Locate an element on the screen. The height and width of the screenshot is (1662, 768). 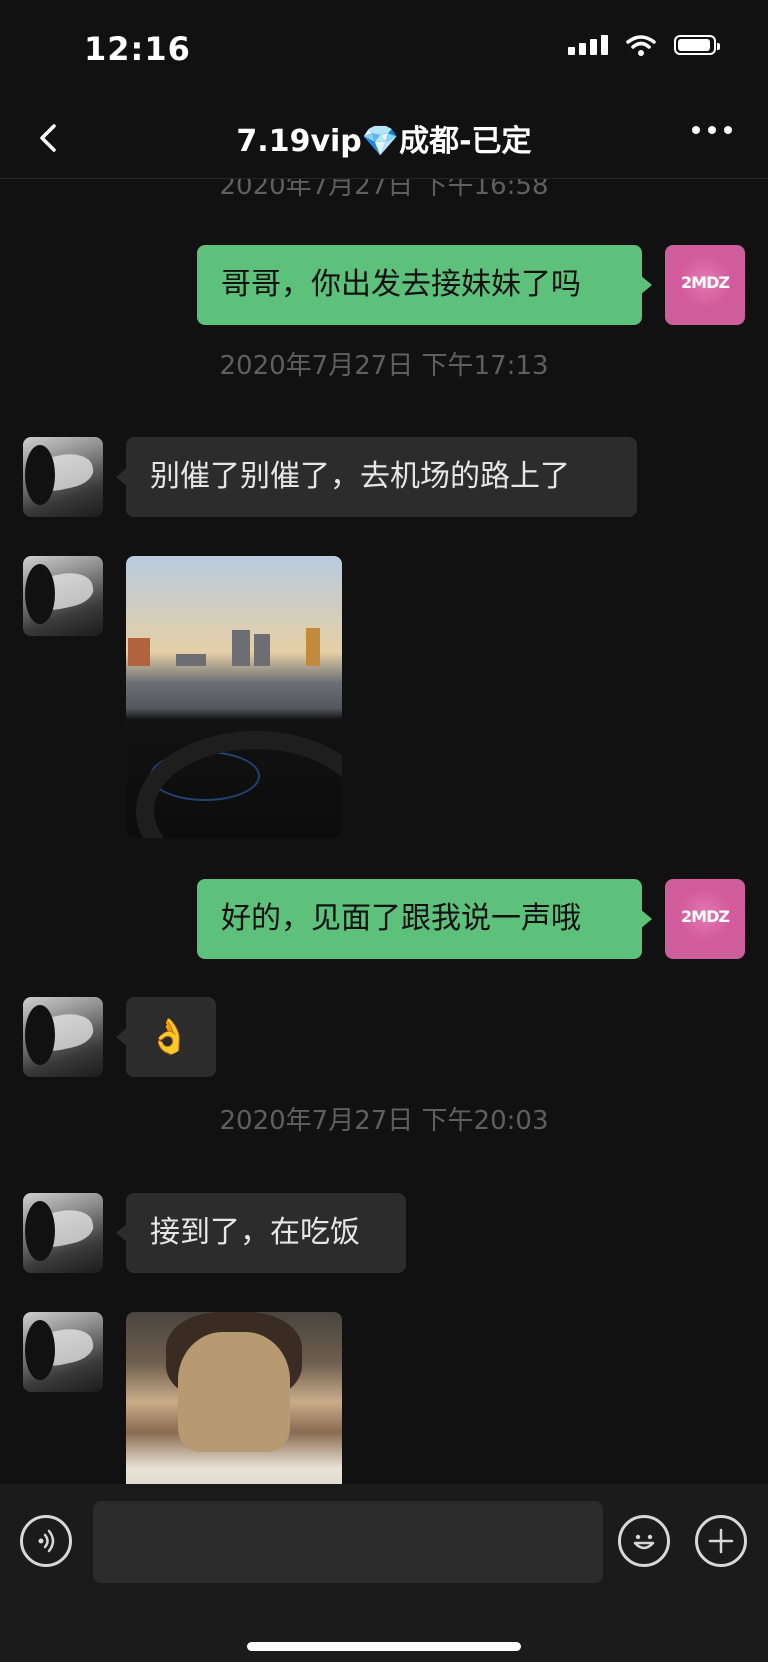
status-time: 12:16 is located at coordinates (137, 49).